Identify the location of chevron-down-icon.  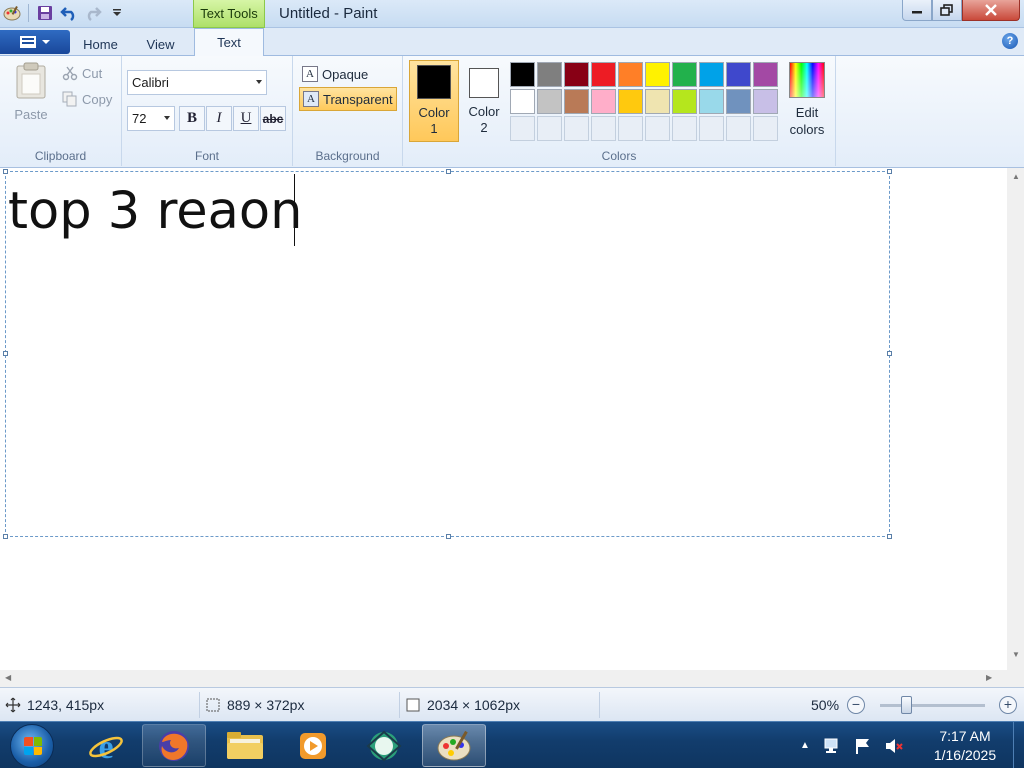
(259, 82).